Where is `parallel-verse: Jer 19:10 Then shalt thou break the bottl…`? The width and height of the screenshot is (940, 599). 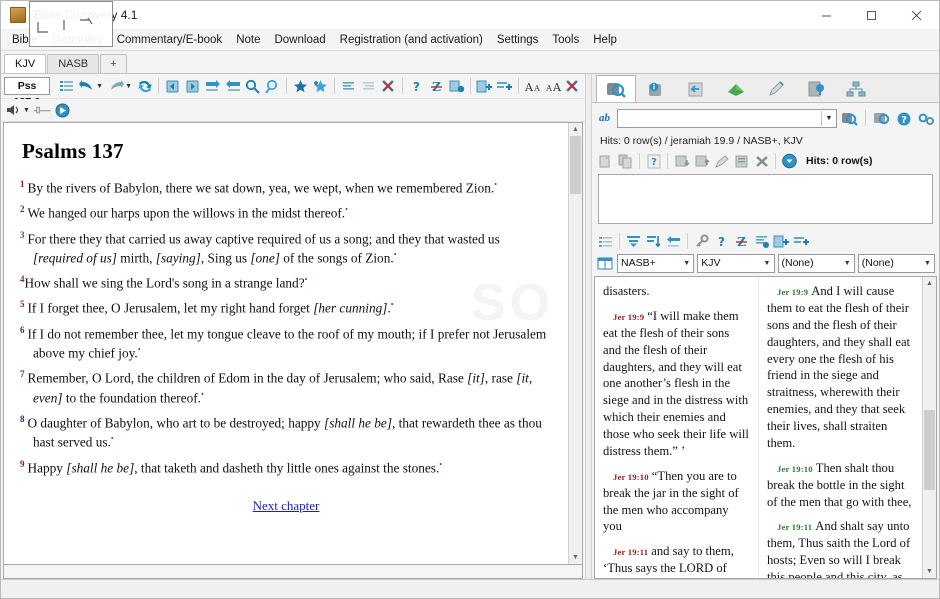
parallel-verse: Jer 19:10 Then shalt thou break the bottl… is located at coordinates (840, 485).